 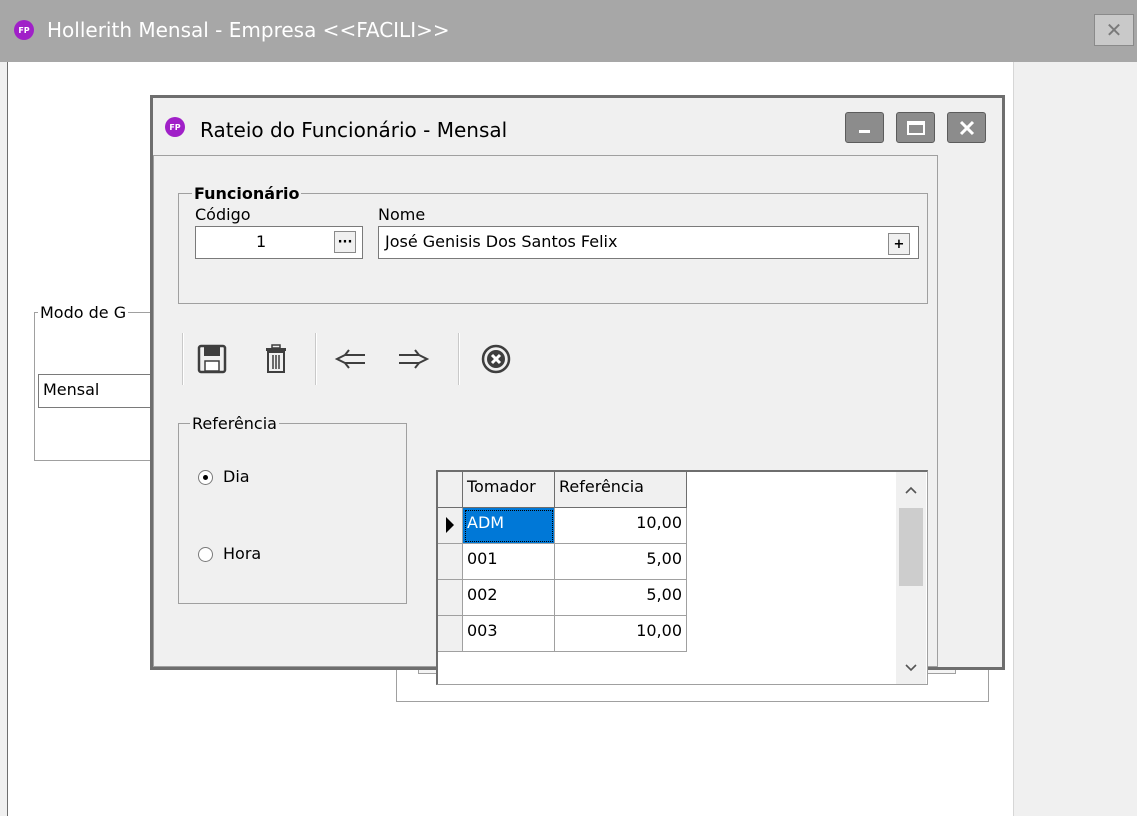 What do you see at coordinates (911, 490) in the screenshot?
I see `chevron-up-icon` at bounding box center [911, 490].